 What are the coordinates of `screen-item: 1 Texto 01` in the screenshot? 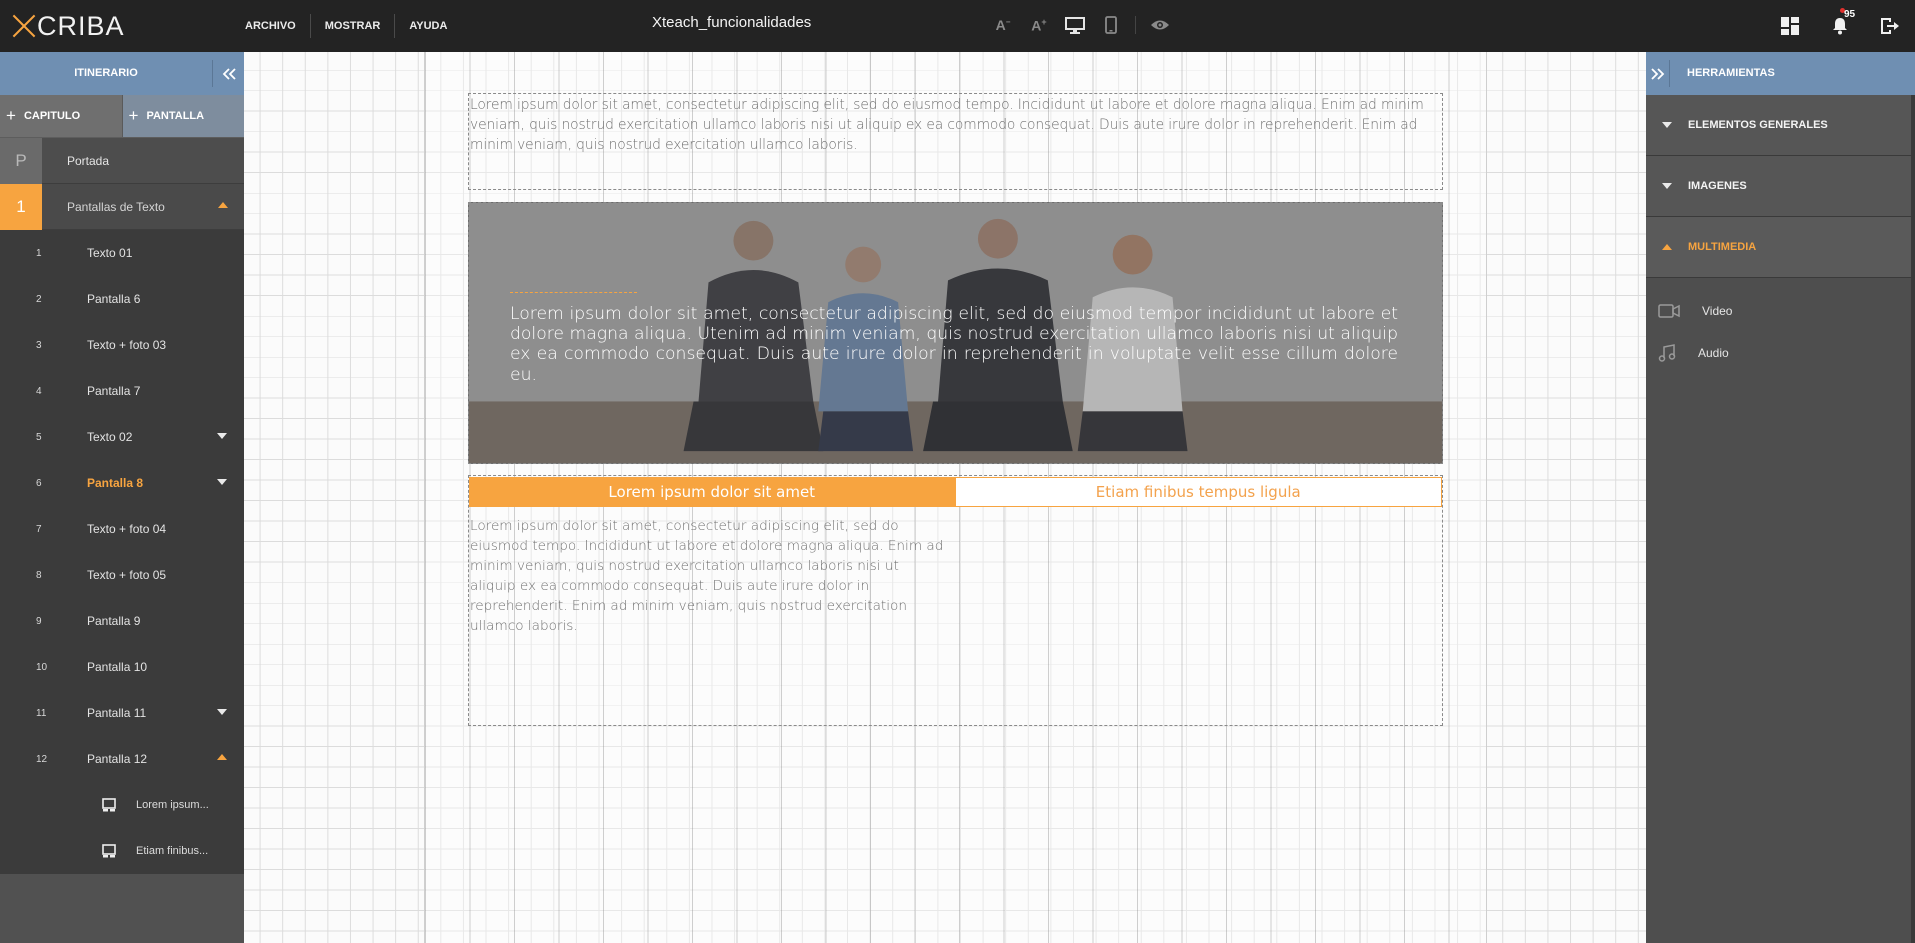 It's located at (122, 253).